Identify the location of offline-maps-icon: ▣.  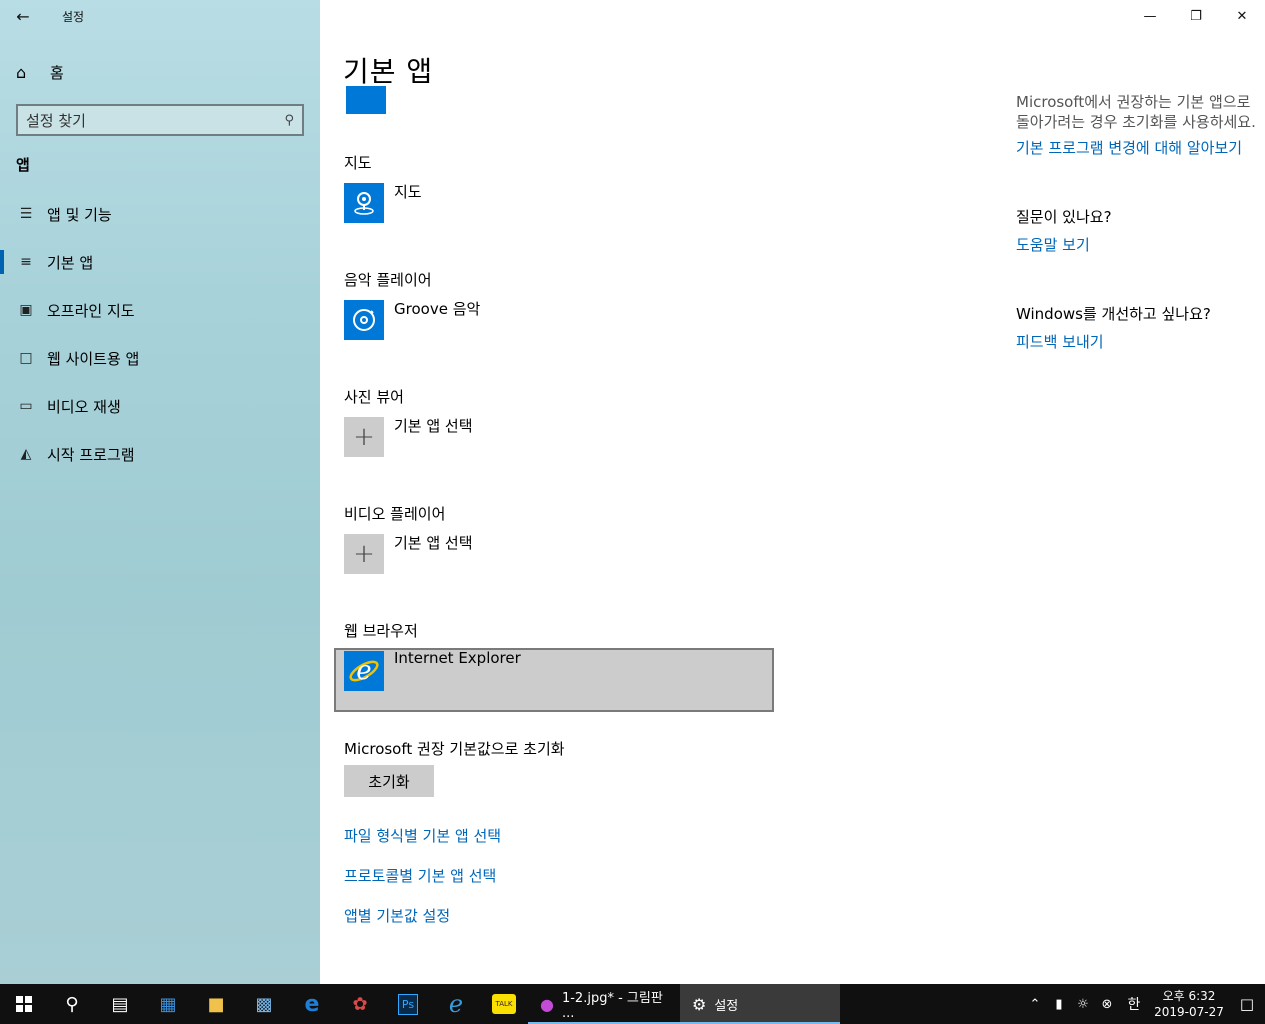
(26, 310).